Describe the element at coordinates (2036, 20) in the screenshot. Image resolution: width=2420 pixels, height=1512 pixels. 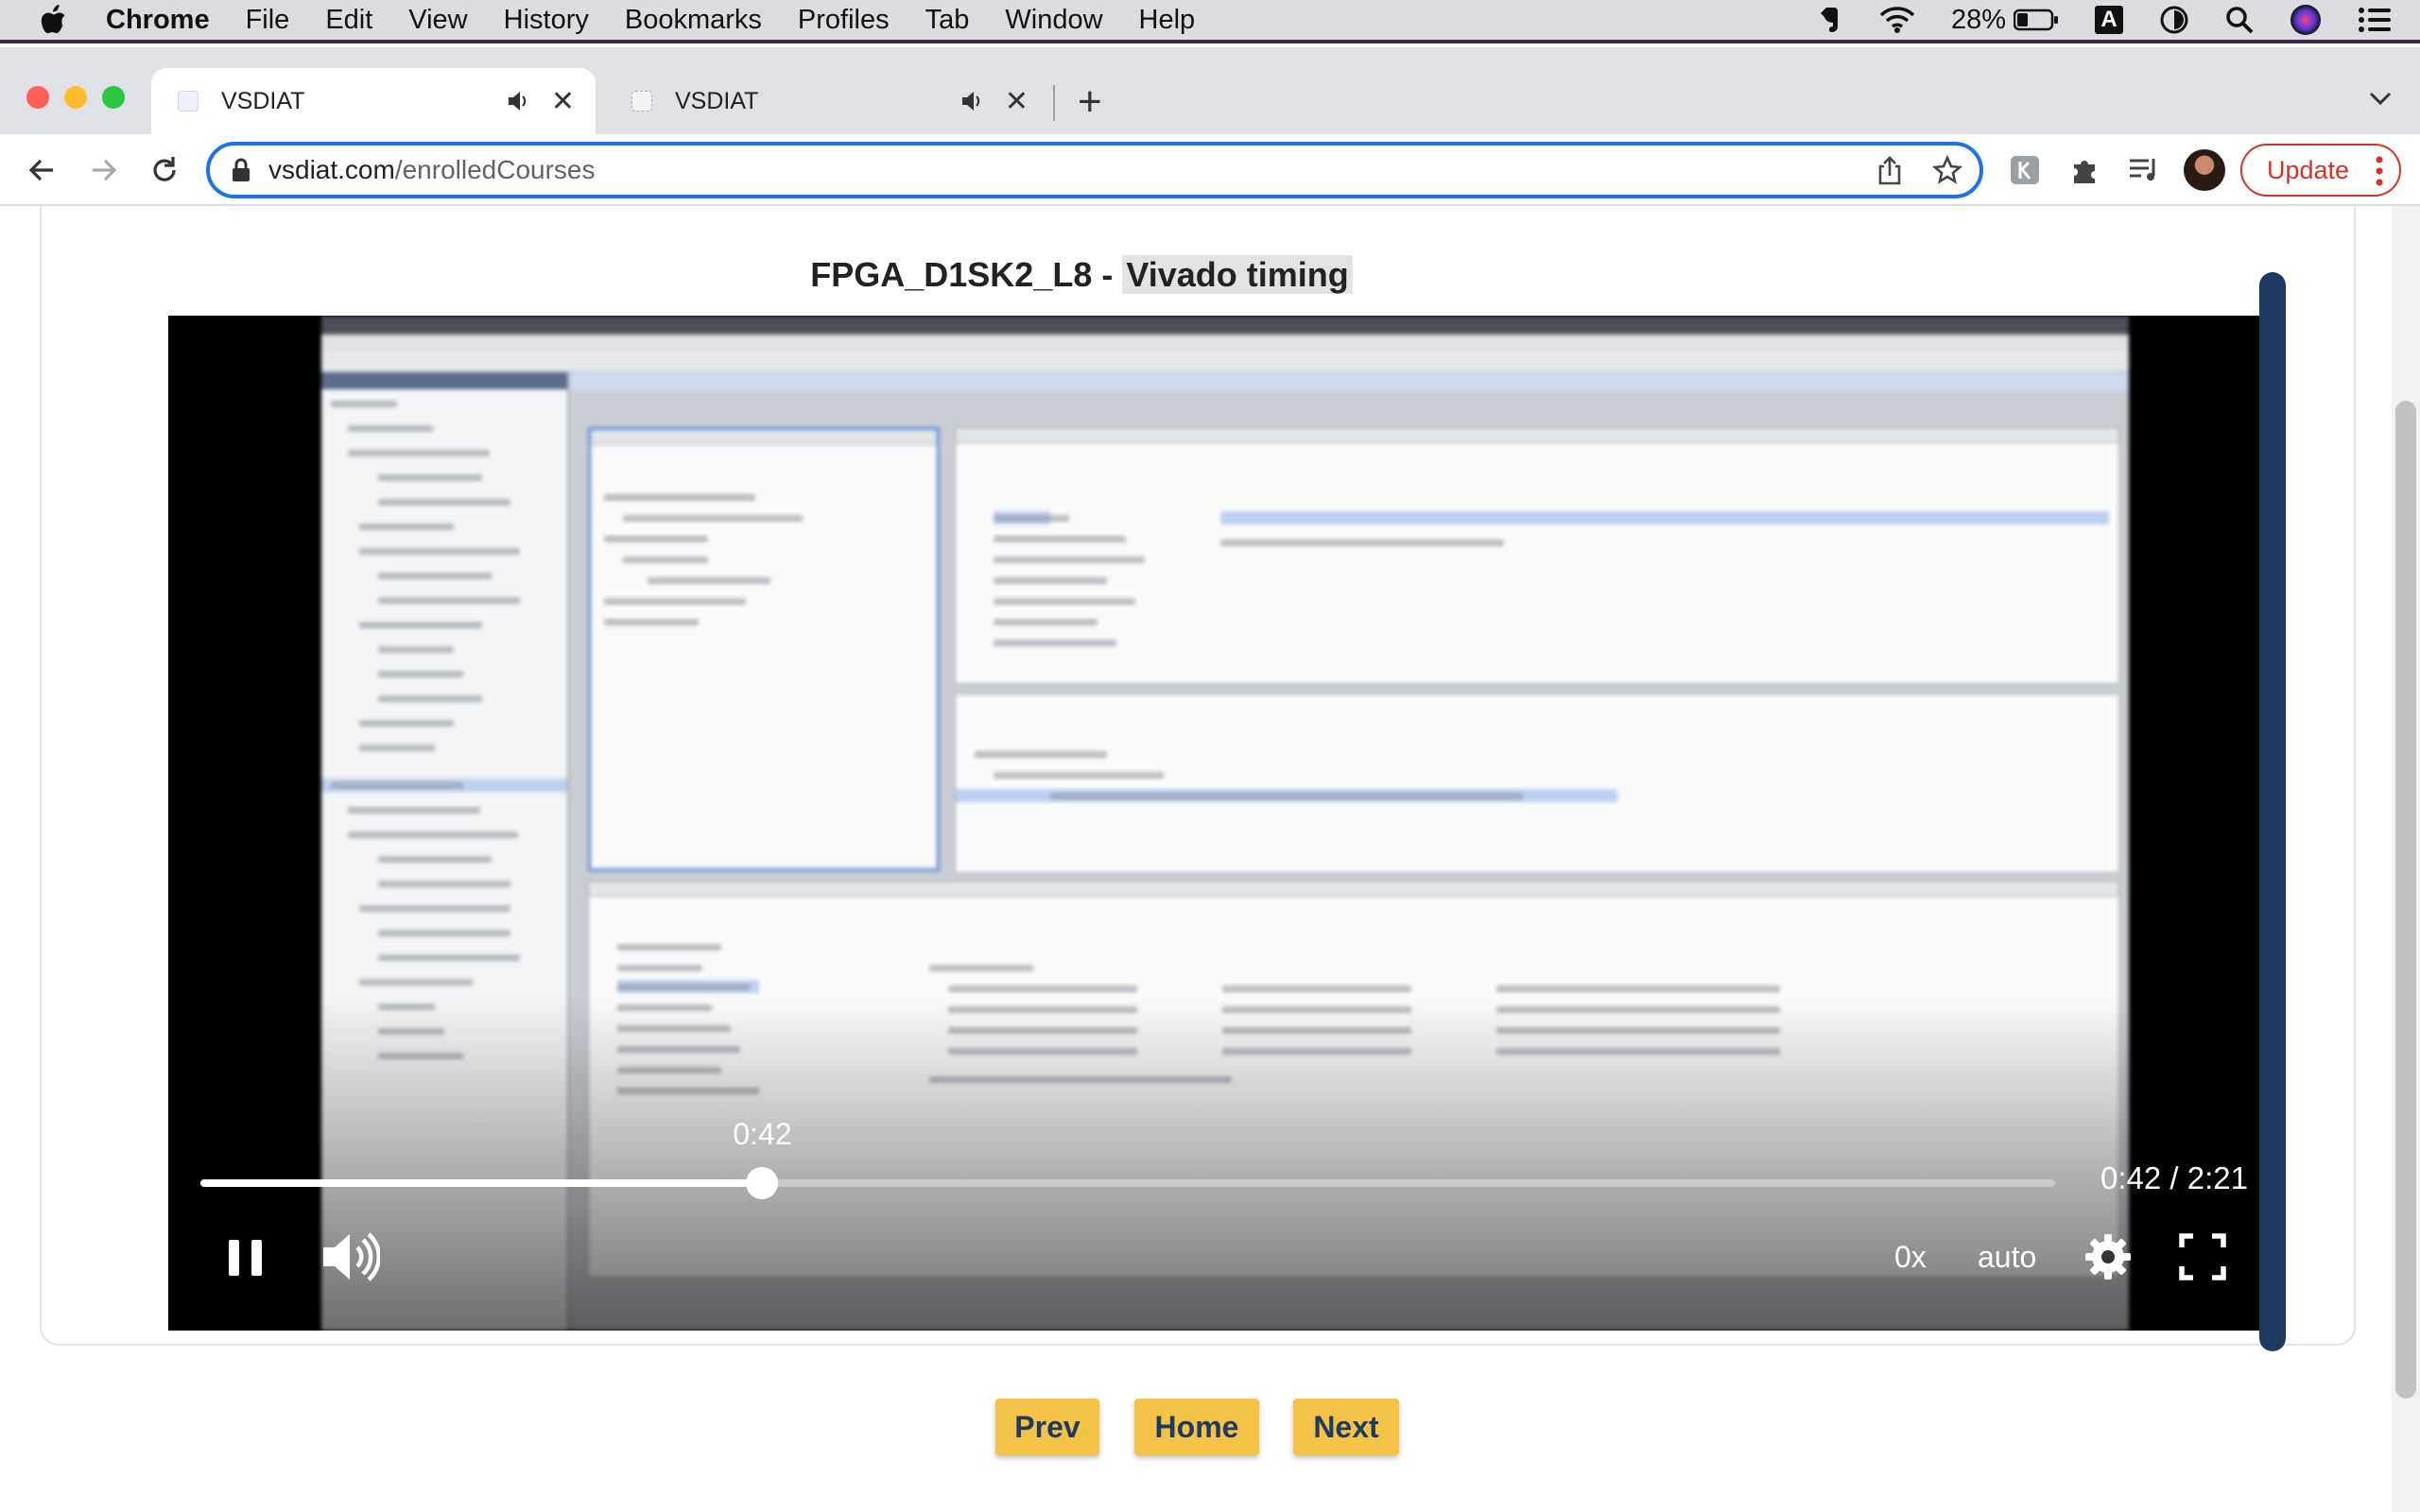
I see `battery-icon` at that location.